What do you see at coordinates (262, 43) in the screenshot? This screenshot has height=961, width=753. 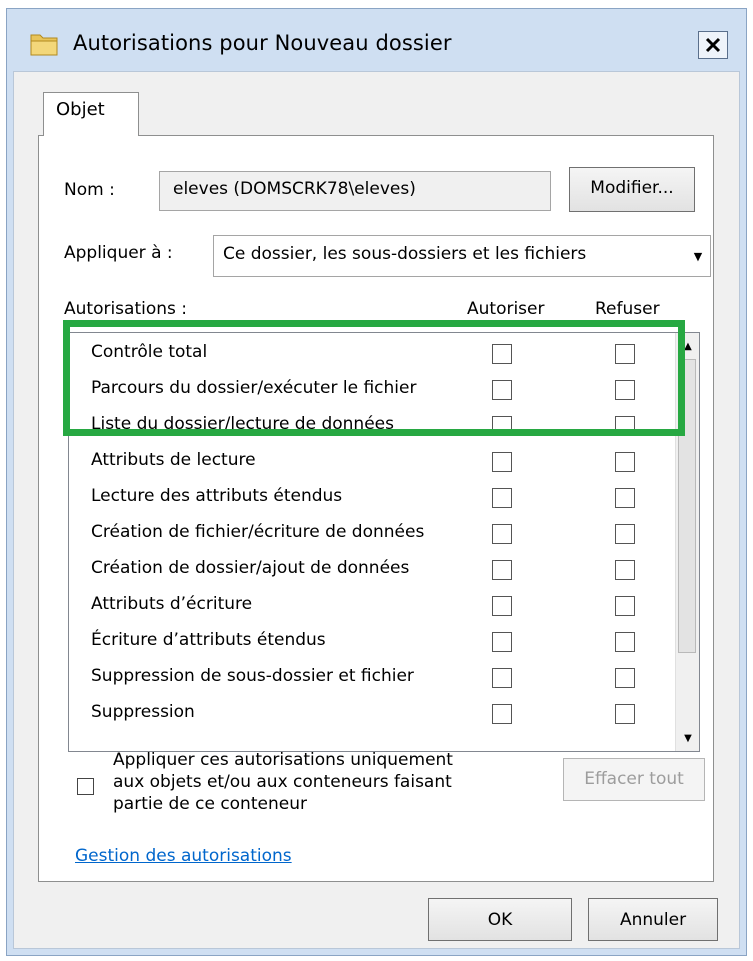 I see `window-title: Autorisations pour Nouveau dossier` at bounding box center [262, 43].